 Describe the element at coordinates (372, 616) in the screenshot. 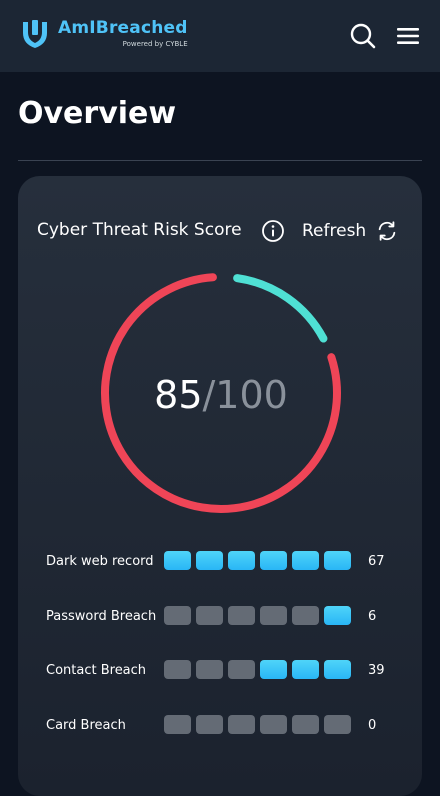

I see `metric-count: 6` at that location.